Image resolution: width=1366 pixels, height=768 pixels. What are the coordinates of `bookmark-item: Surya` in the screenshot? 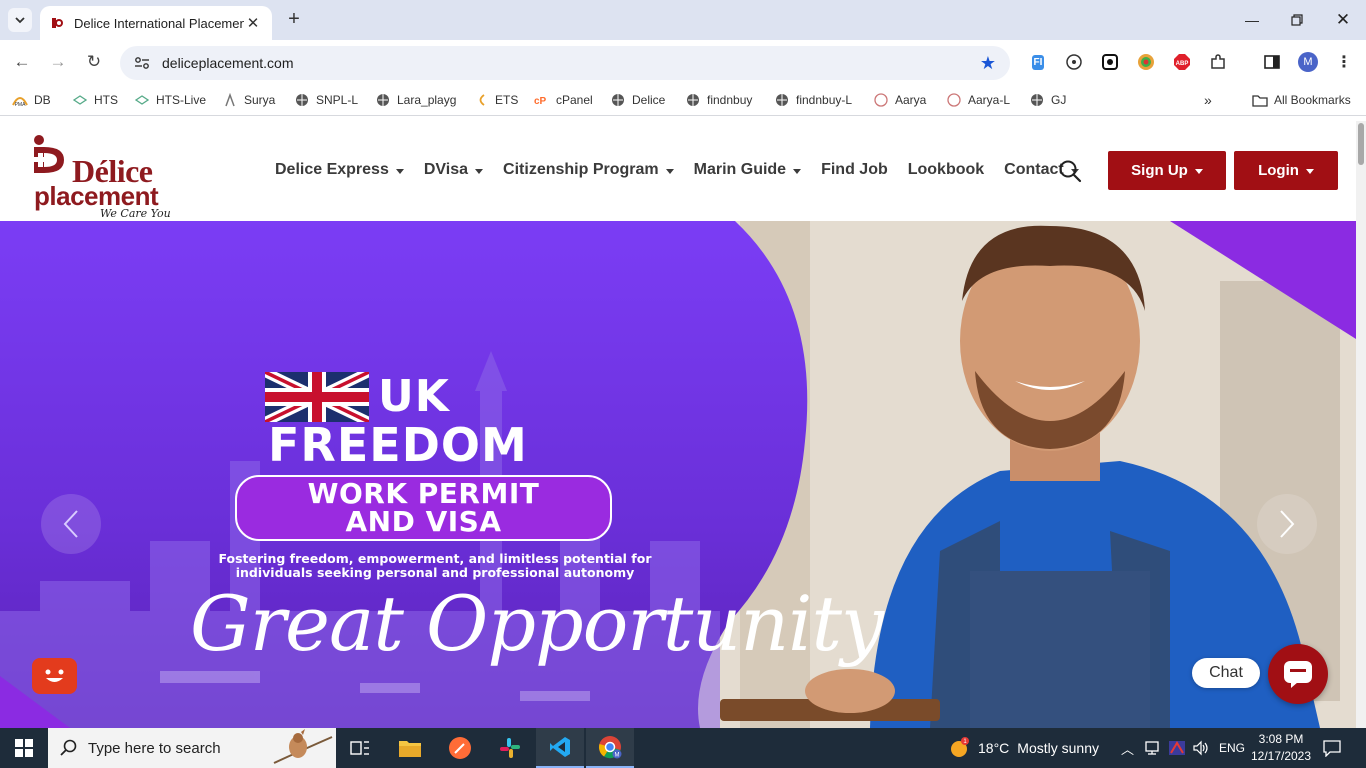 It's located at (248, 100).